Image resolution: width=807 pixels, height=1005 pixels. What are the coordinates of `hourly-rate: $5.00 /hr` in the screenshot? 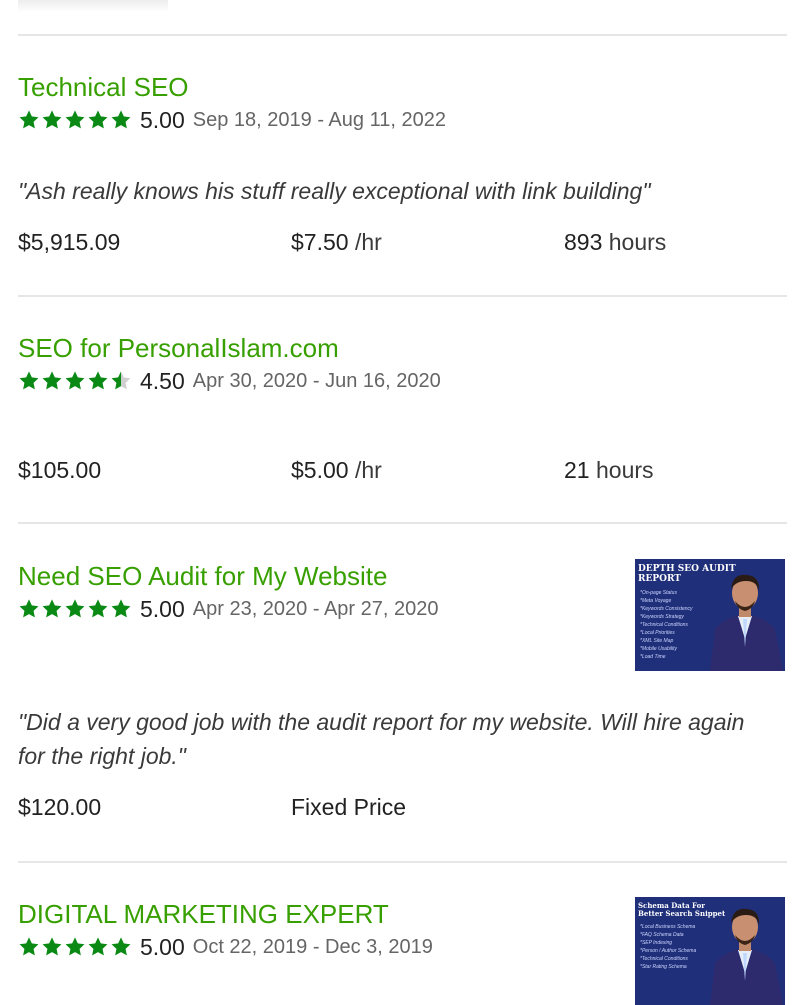 It's located at (336, 470).